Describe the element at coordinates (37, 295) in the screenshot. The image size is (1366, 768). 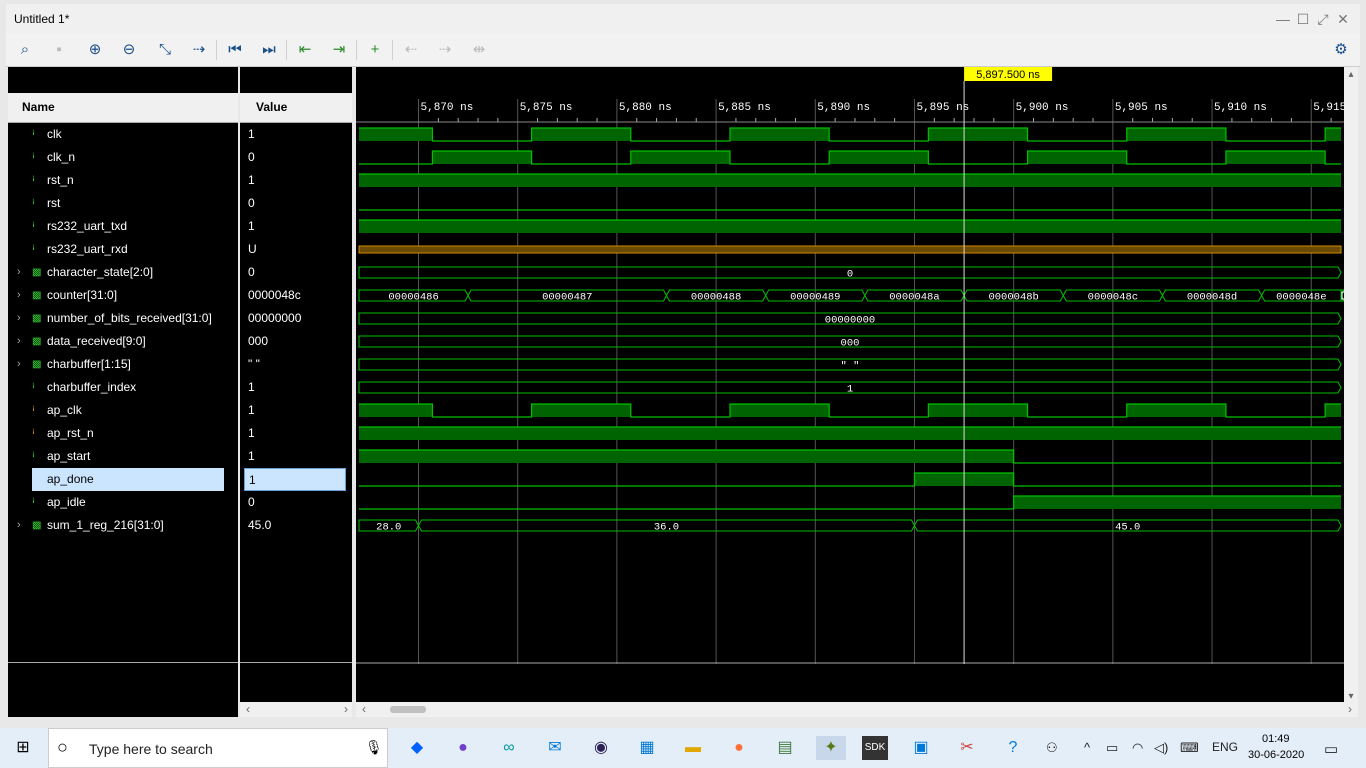
I see `bus-icon: ▩` at that location.